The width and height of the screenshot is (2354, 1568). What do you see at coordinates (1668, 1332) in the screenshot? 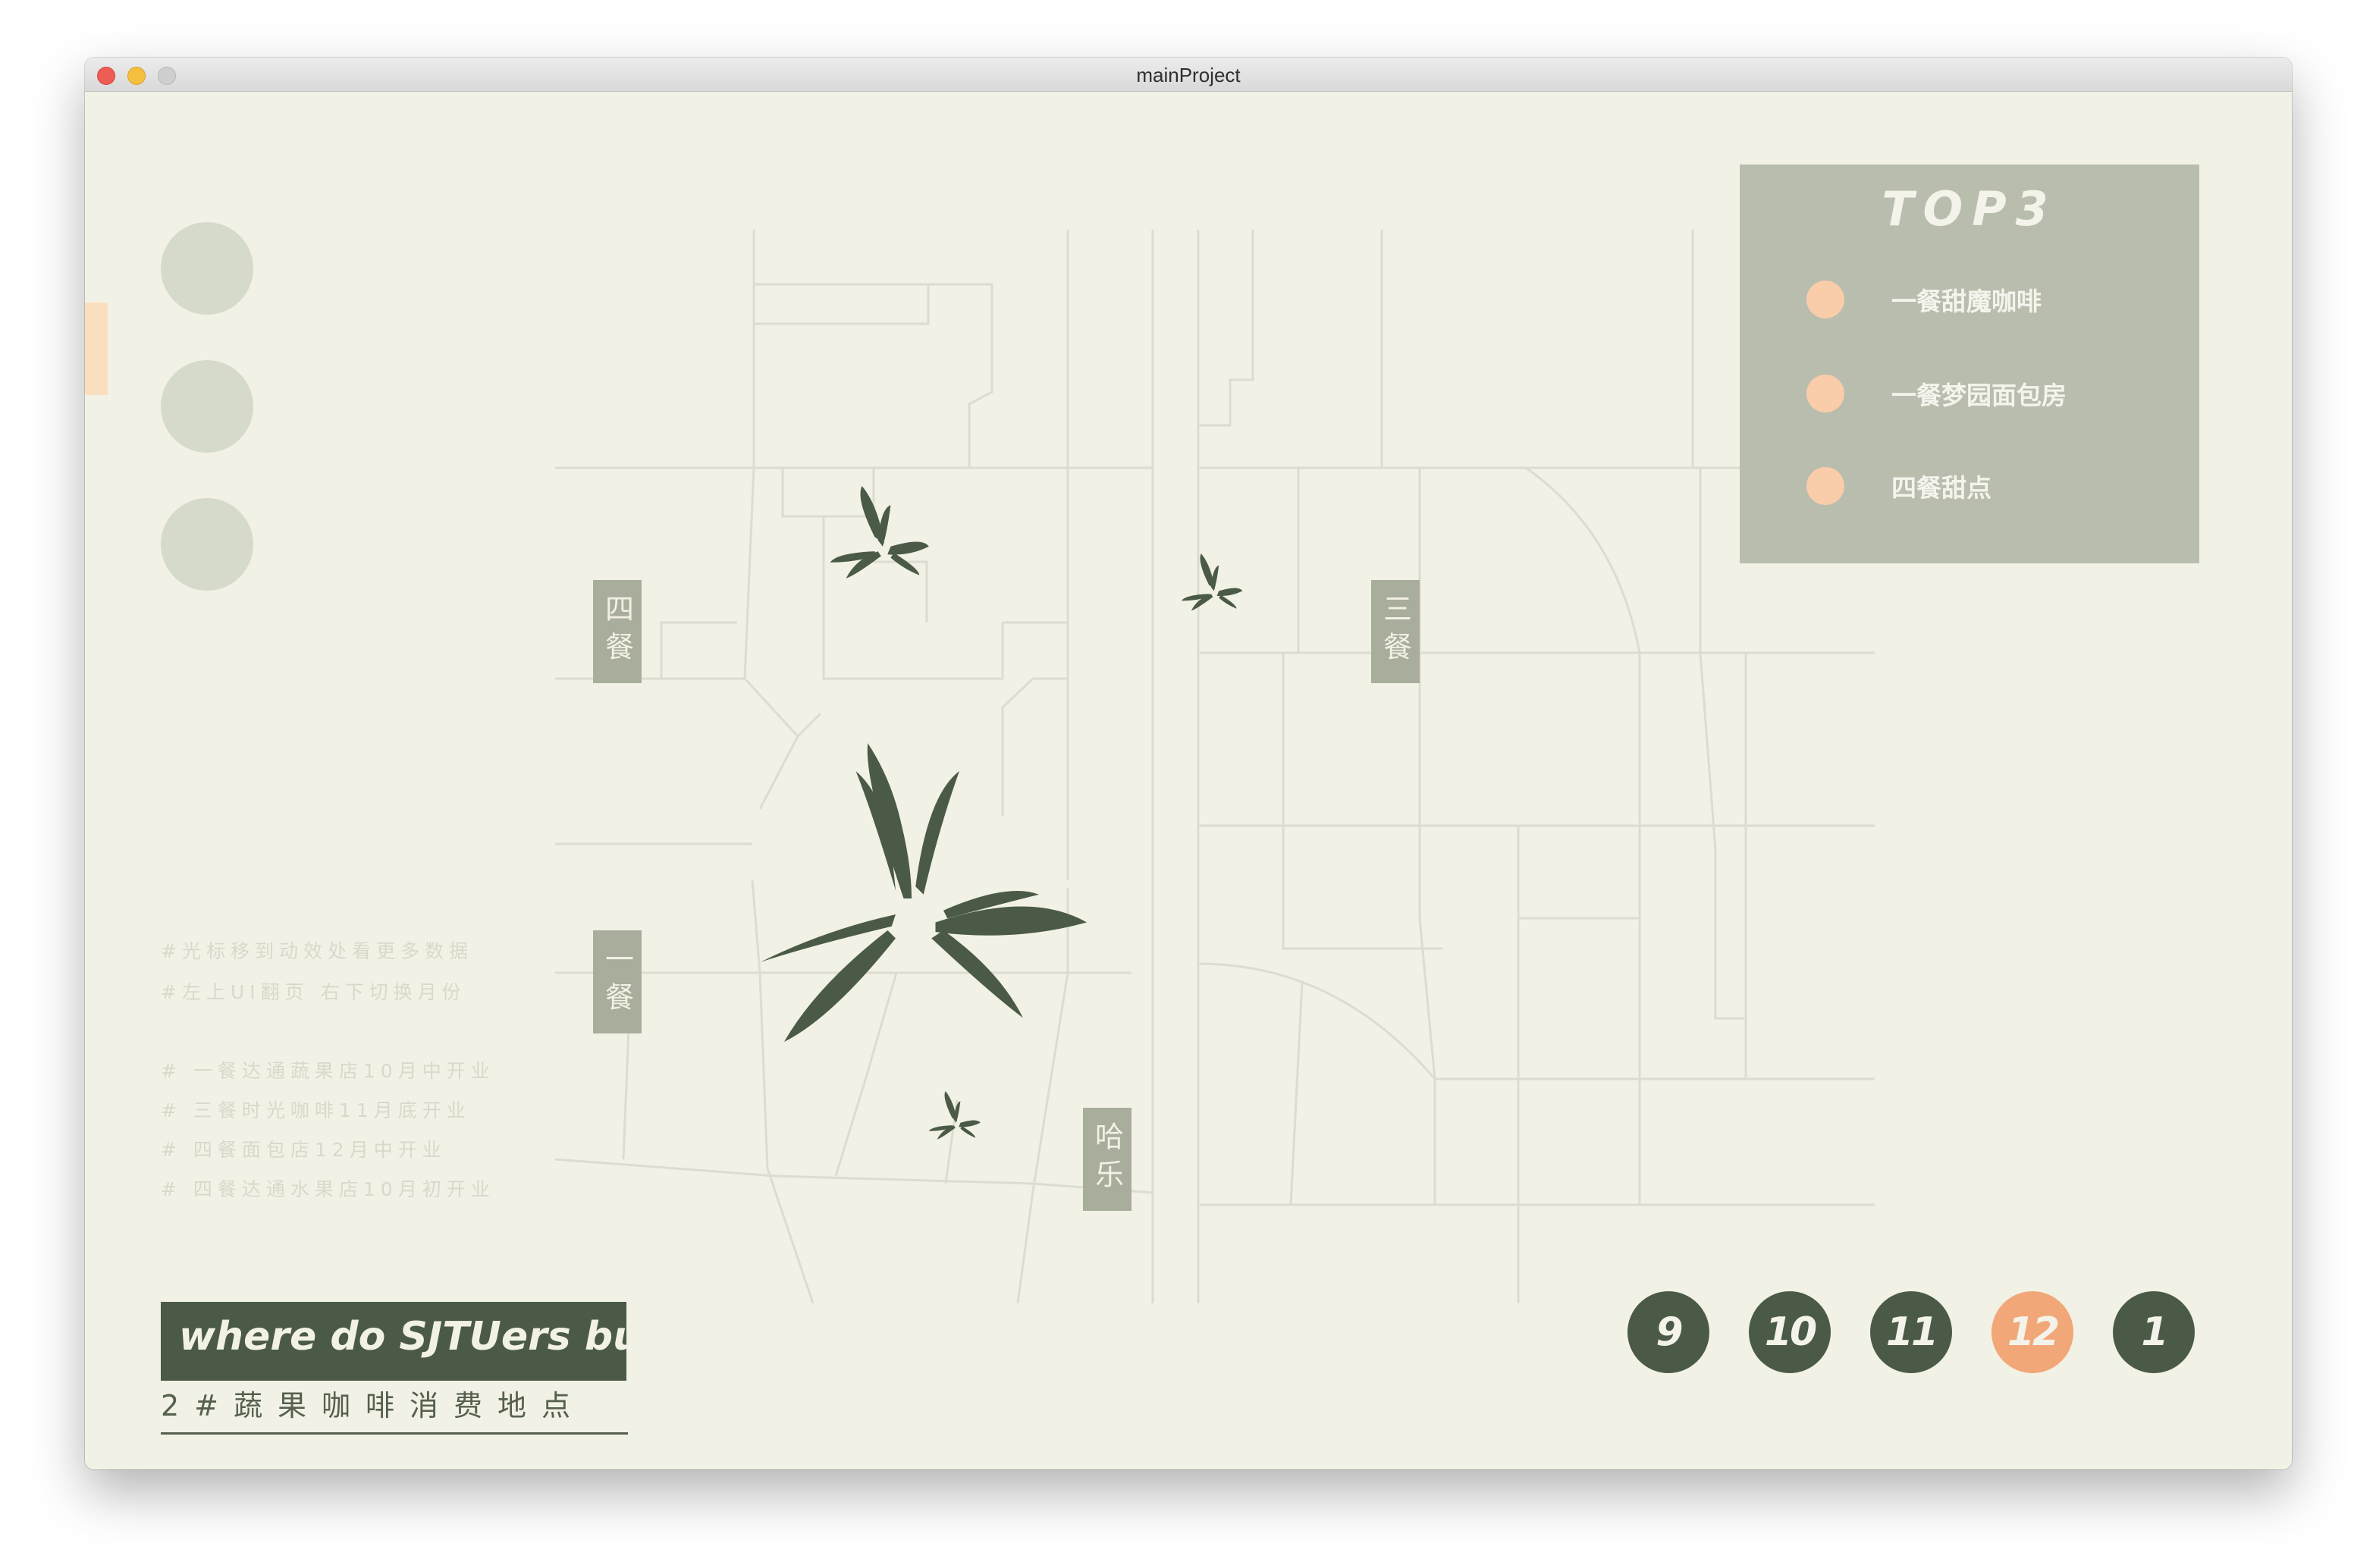
I see `month-button-9: 9` at bounding box center [1668, 1332].